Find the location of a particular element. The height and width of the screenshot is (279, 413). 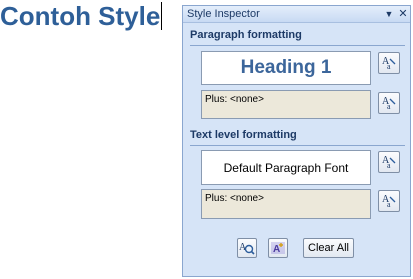

pane-title: Style Inspector is located at coordinates (223, 14).